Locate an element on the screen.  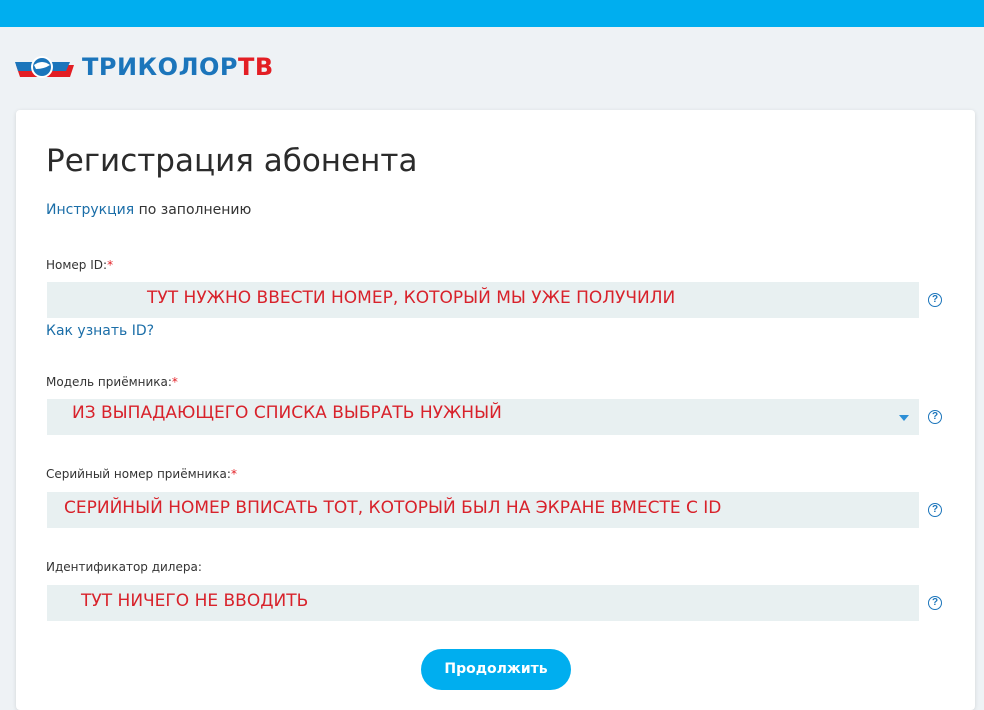
instruction-rest: по заполнению is located at coordinates (193, 210).